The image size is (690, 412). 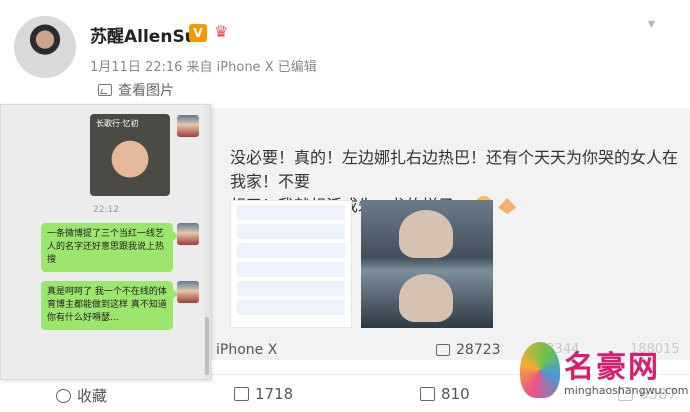 I want to click on more-dots-icon: ▾, so click(x=660, y=24).